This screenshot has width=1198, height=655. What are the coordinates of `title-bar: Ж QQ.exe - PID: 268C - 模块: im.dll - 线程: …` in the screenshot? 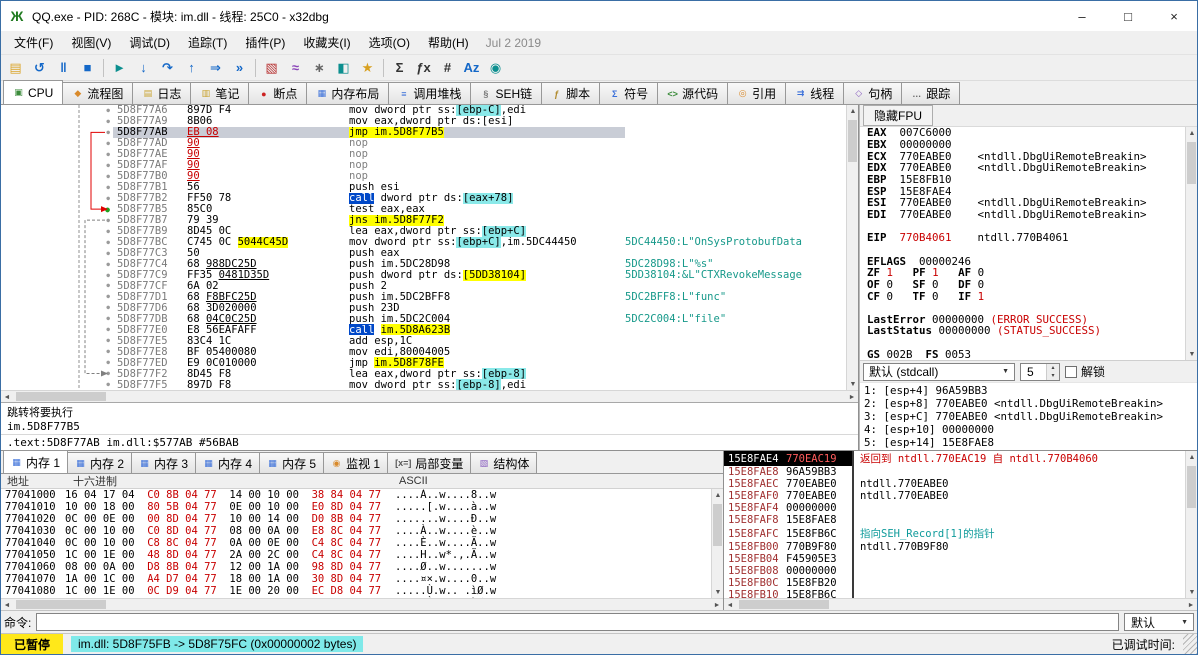 It's located at (599, 16).